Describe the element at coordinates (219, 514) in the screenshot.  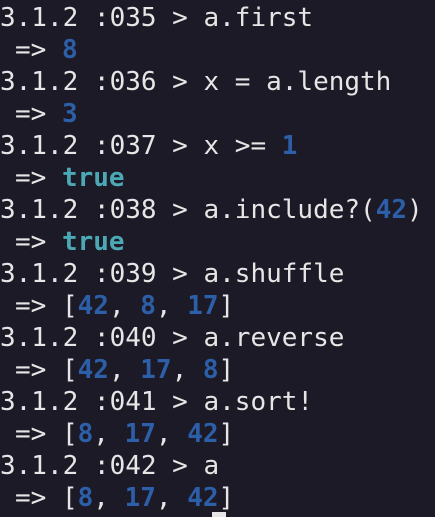
I see `text-cursor` at that location.